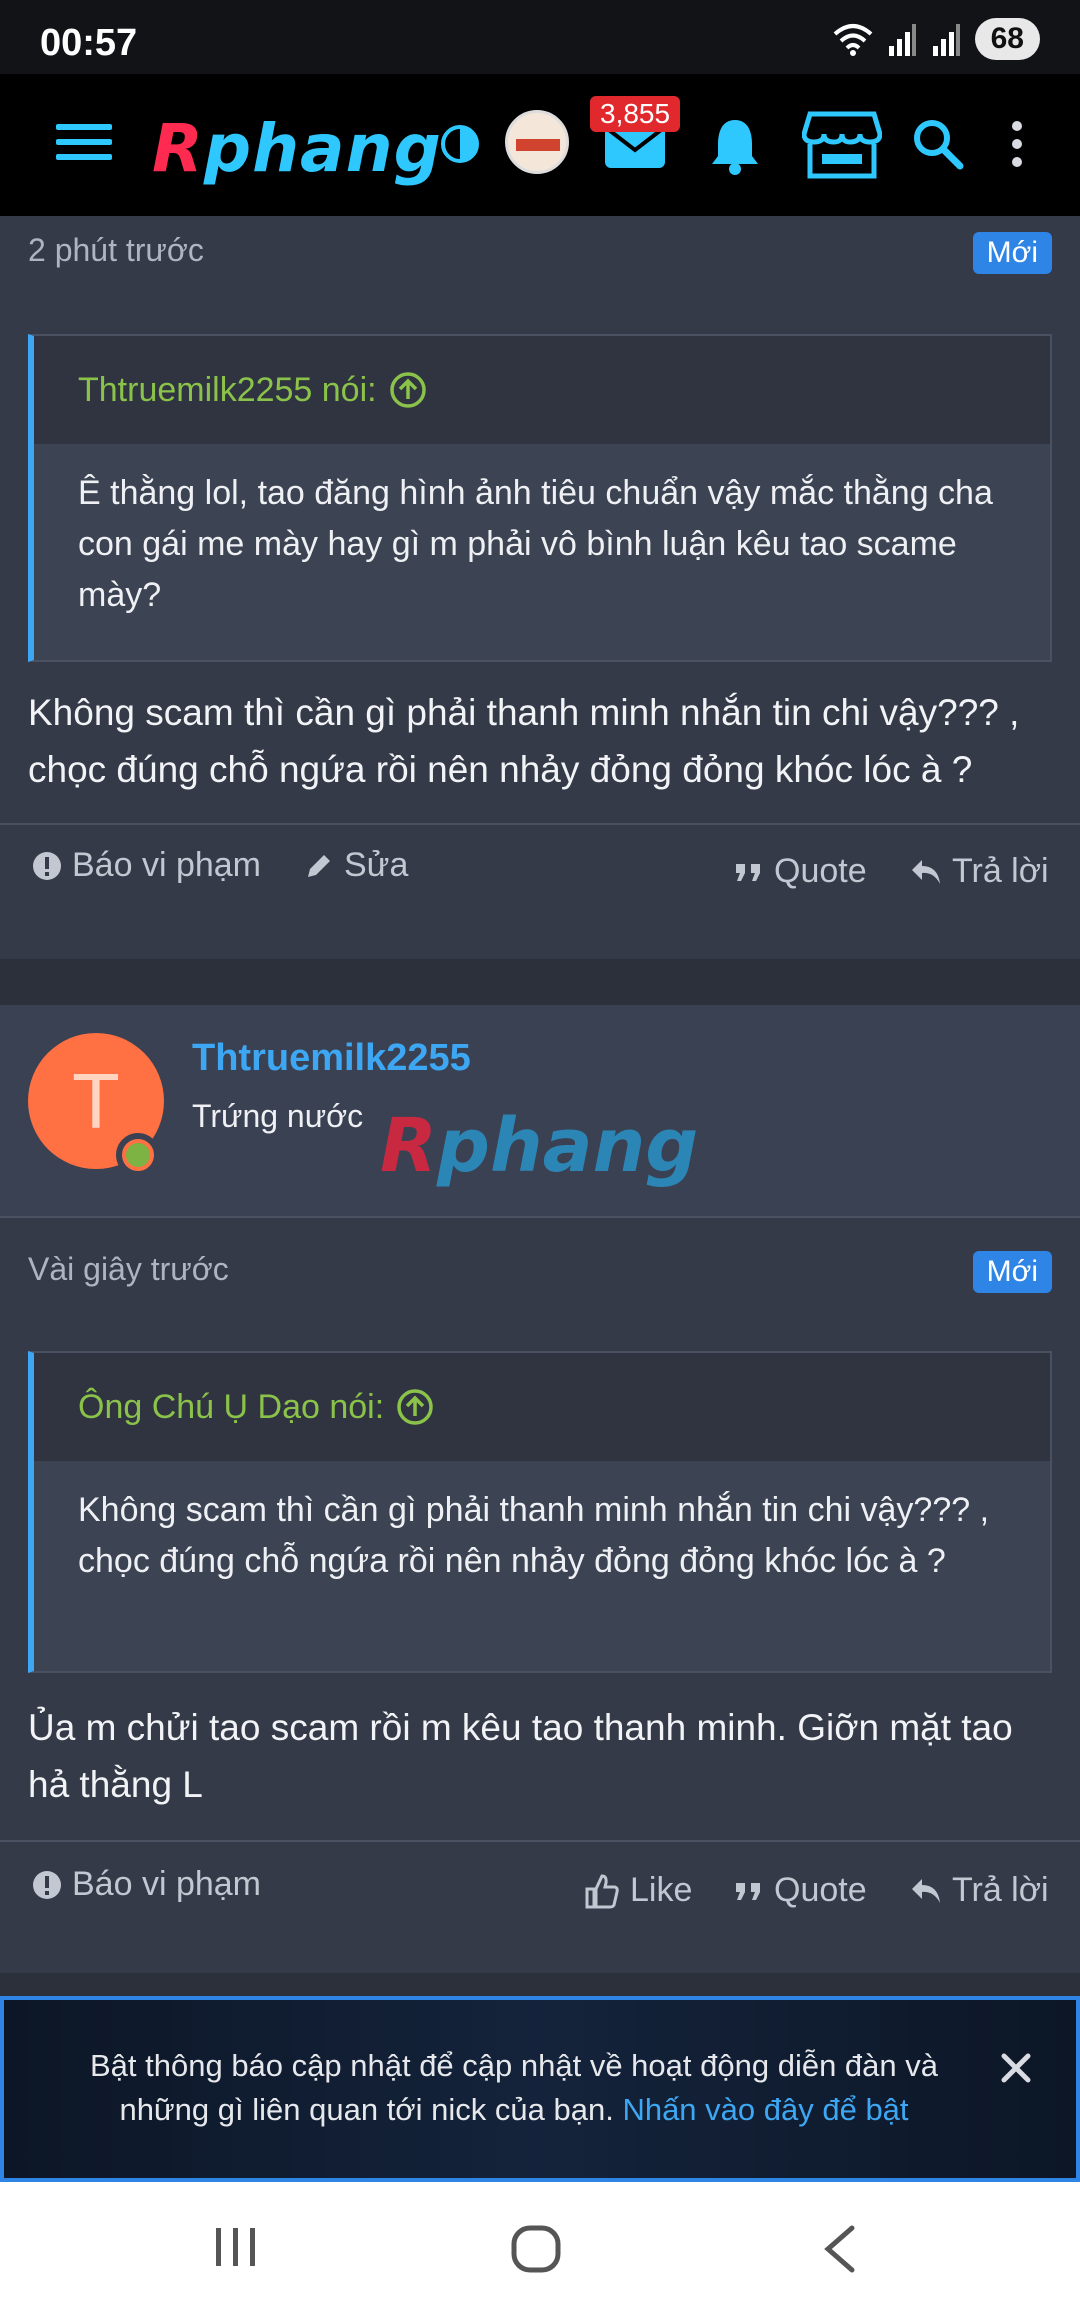 The height and width of the screenshot is (2316, 1080). What do you see at coordinates (842, 145) in the screenshot?
I see `store-icon` at bounding box center [842, 145].